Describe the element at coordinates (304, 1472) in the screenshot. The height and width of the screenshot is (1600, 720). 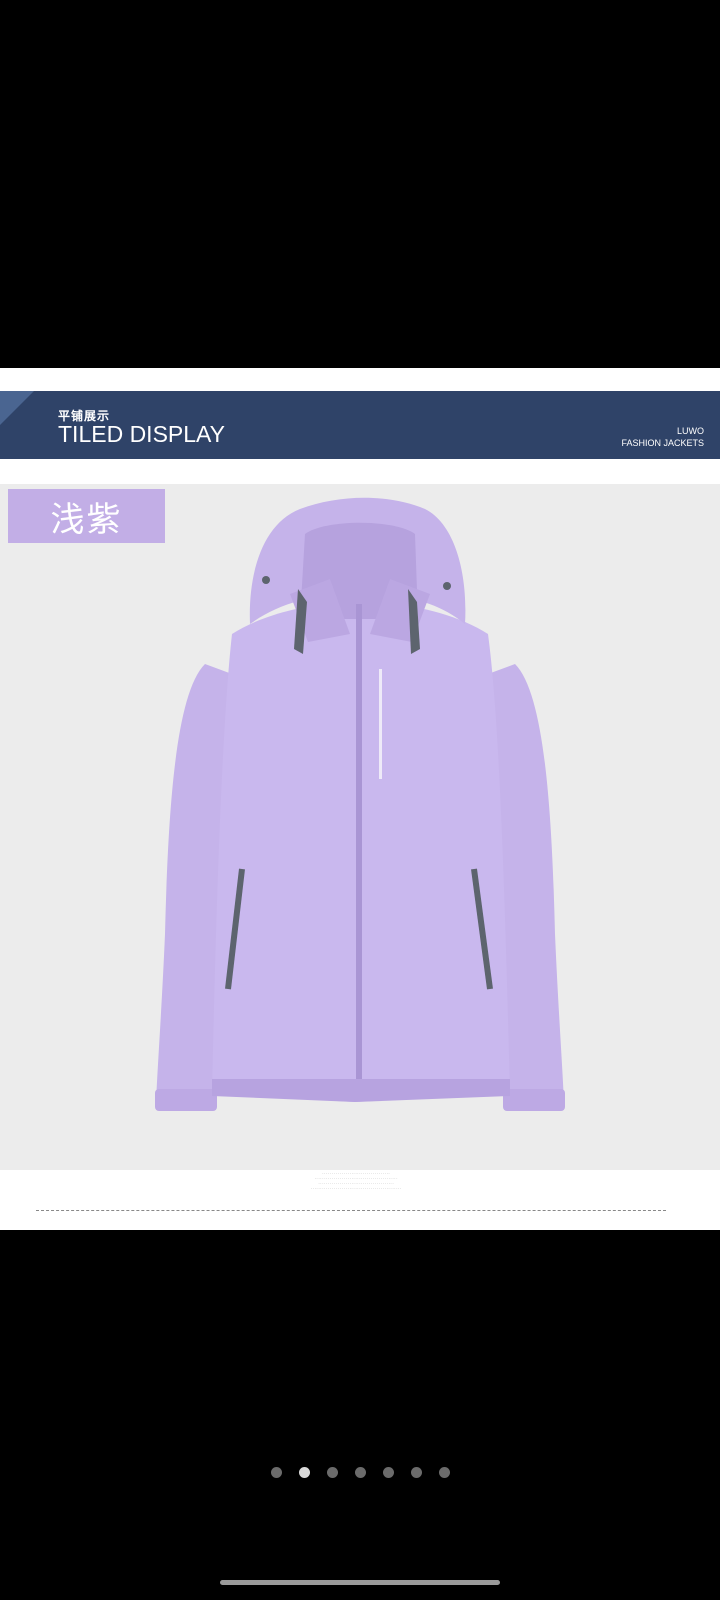
I see `pager-dot-active` at that location.